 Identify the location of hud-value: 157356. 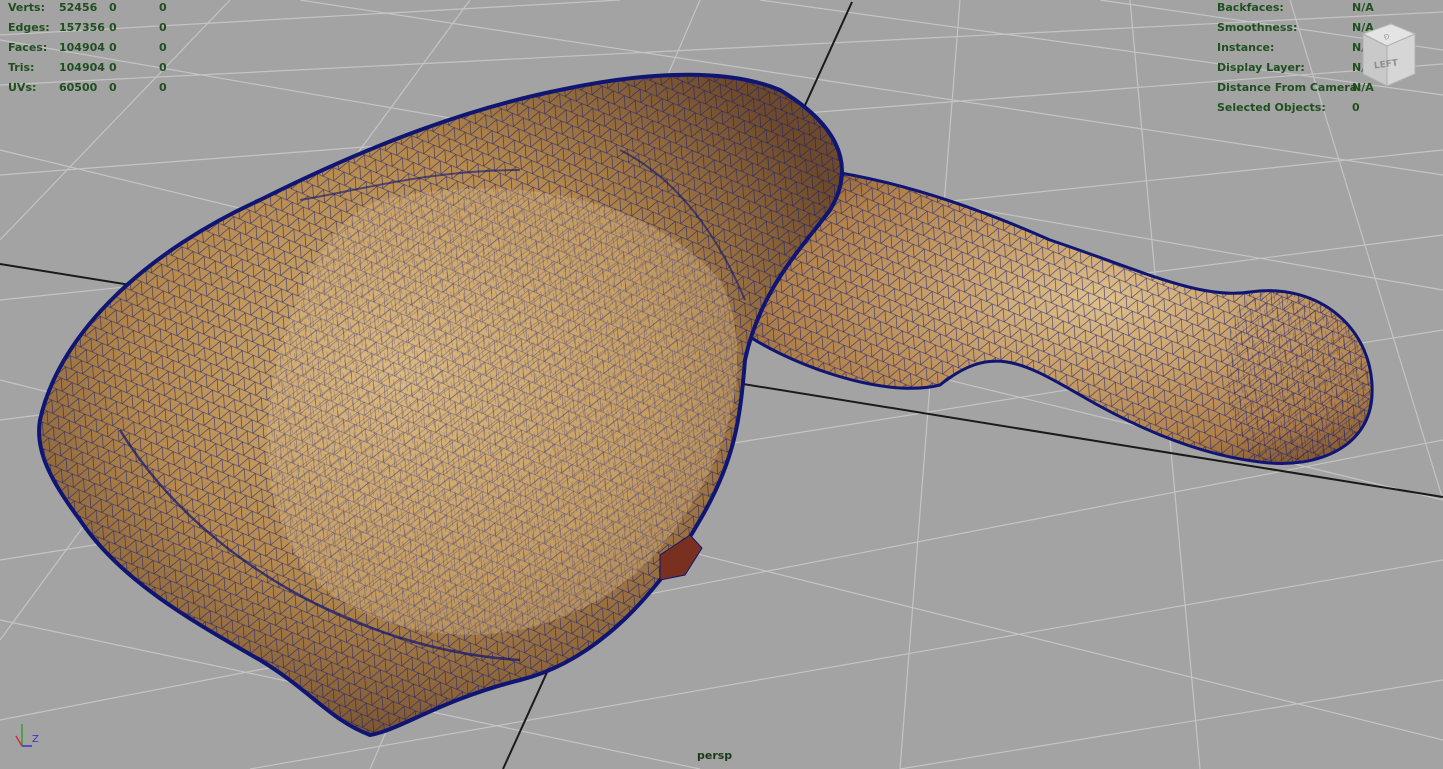
(82, 27).